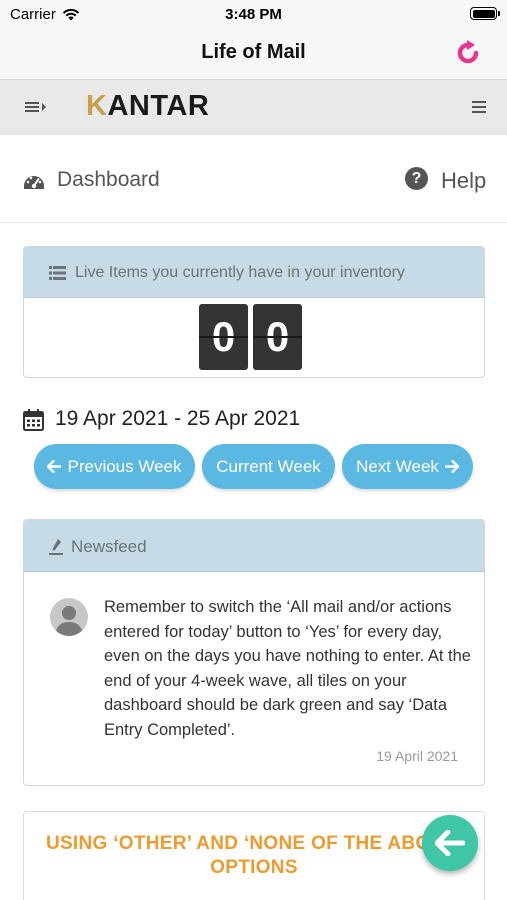  Describe the element at coordinates (250, 337) in the screenshot. I see `inventory-counter: 0 0` at that location.